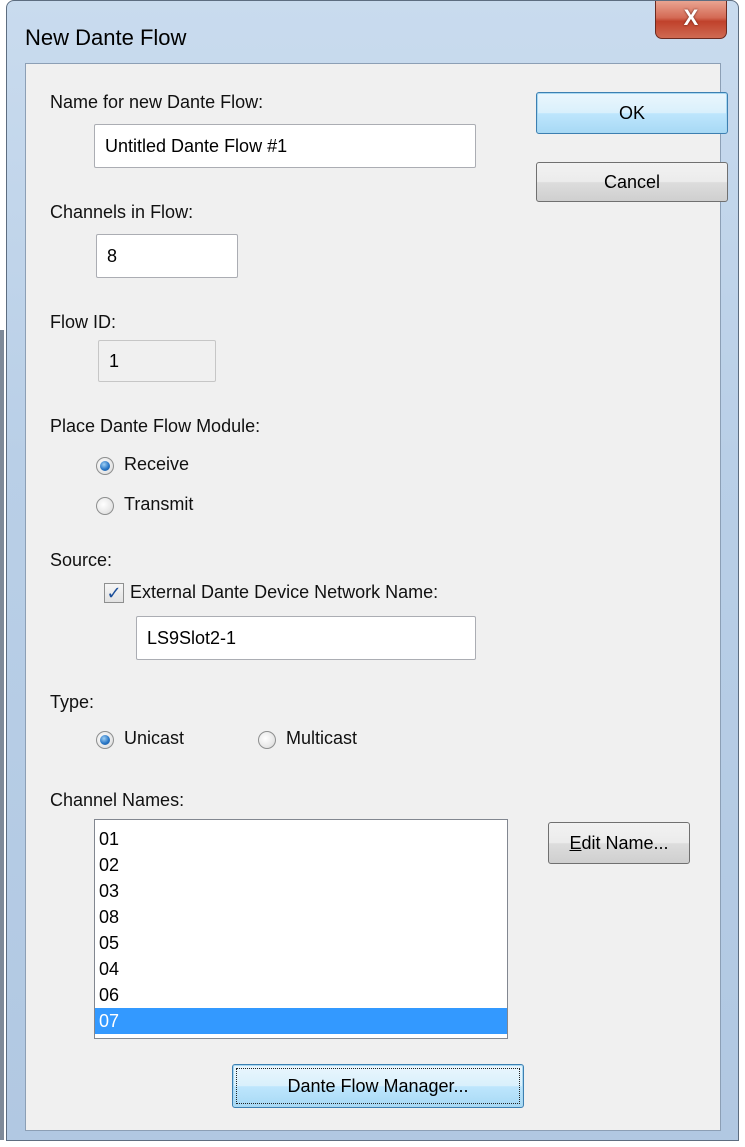  Describe the element at coordinates (158, 504) in the screenshot. I see `transmit-radio-label: Transmit` at that location.